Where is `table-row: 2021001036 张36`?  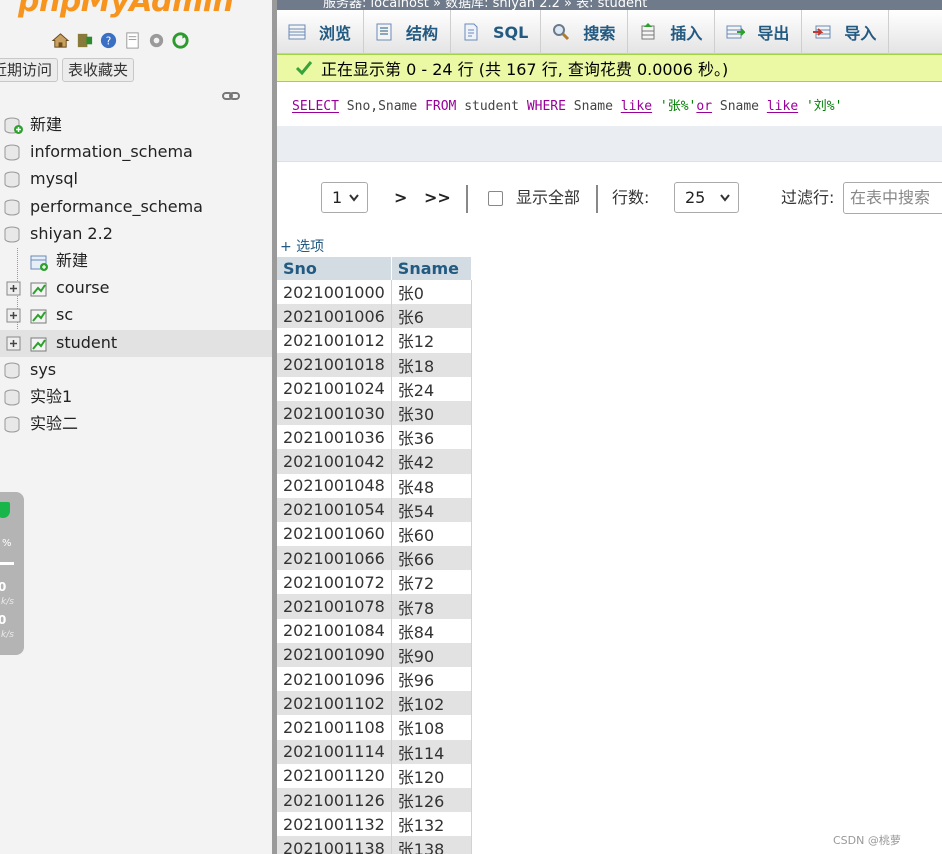 table-row: 2021001036 张36 is located at coordinates (374, 437).